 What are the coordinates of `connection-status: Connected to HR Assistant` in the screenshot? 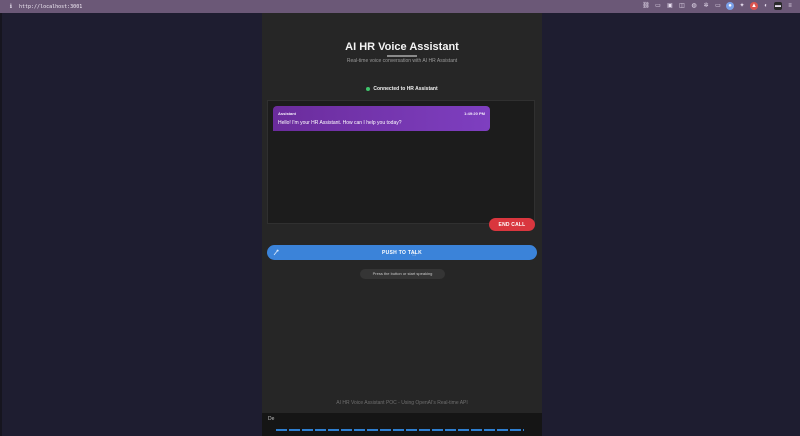 It's located at (402, 89).